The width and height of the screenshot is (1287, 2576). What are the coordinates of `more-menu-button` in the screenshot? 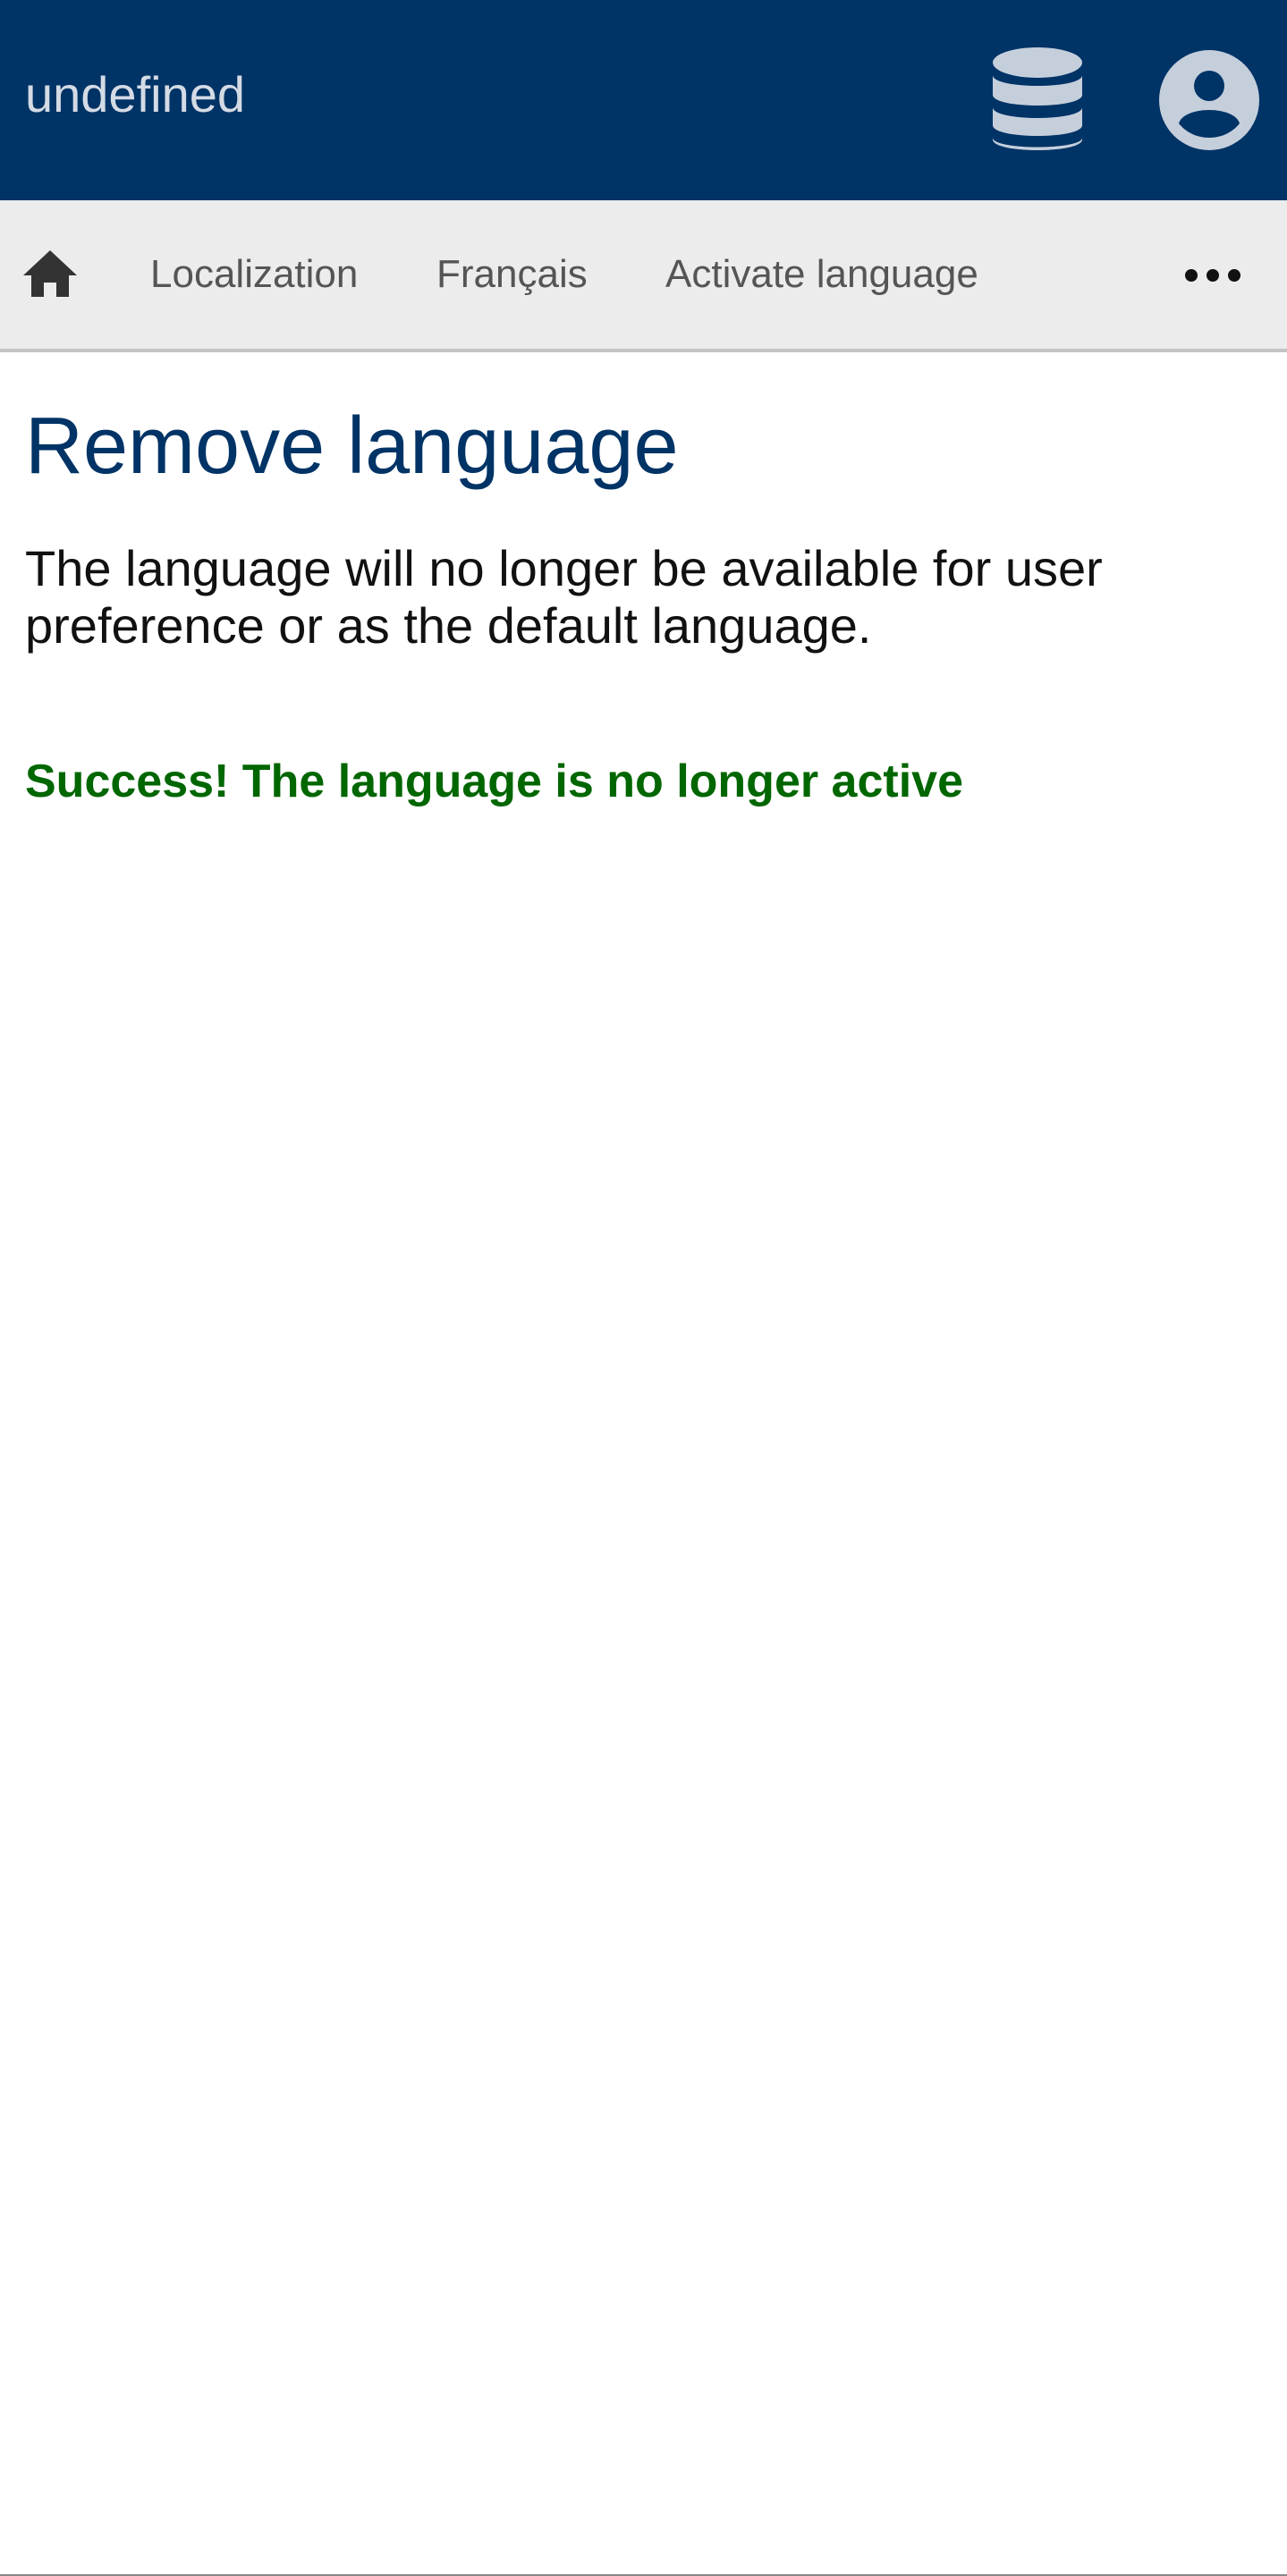 It's located at (1213, 274).